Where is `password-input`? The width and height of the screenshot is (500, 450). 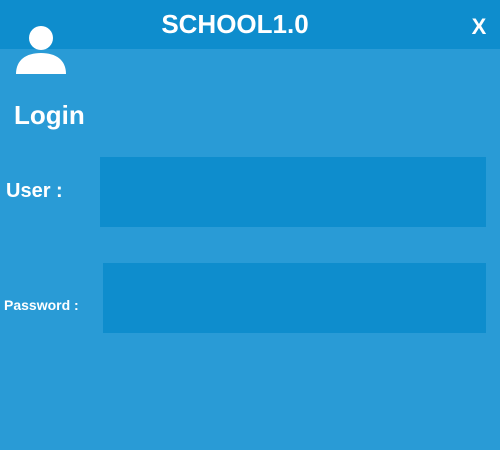 password-input is located at coordinates (294, 298).